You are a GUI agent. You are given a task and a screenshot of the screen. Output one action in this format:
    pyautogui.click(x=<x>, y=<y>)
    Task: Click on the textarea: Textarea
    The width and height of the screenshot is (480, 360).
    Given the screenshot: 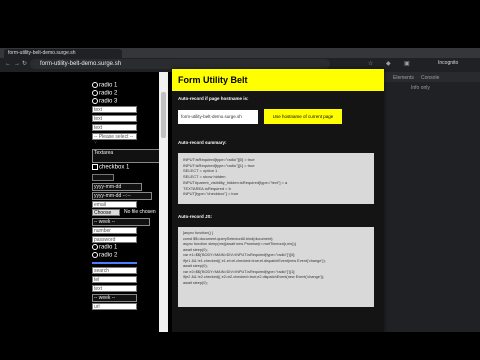 What is the action you would take?
    pyautogui.click(x=127, y=156)
    